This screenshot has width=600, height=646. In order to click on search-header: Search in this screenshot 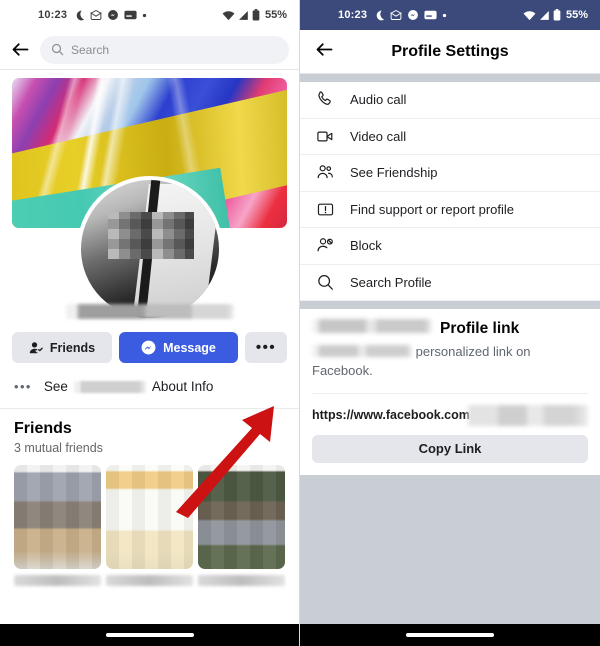, I will do `click(149, 50)`.